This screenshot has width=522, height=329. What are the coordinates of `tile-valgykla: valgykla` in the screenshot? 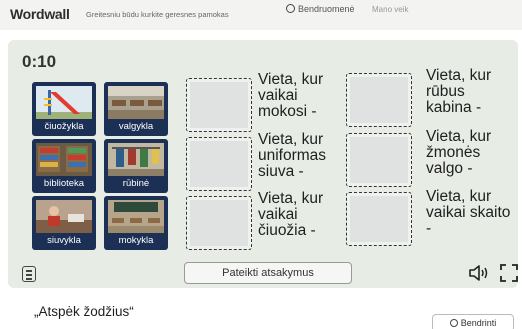 It's located at (136, 109).